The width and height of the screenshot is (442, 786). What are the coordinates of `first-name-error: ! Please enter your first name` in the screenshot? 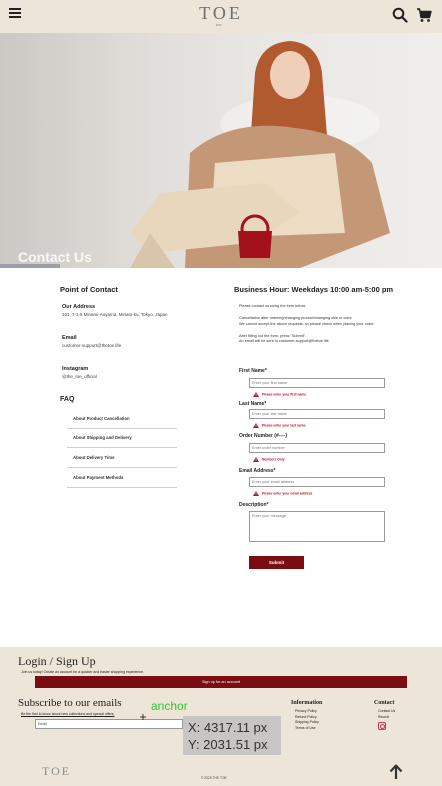 It's located at (279, 394).